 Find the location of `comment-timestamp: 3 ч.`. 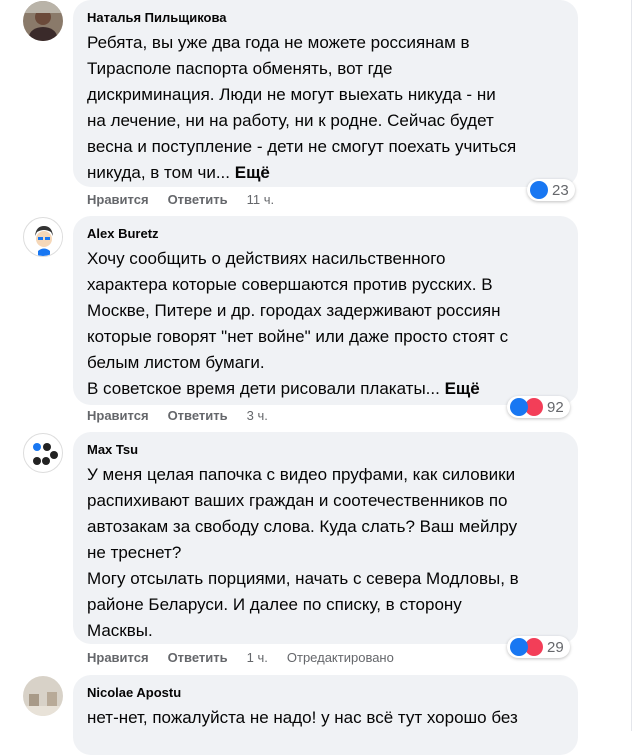

comment-timestamp: 3 ч. is located at coordinates (257, 416).